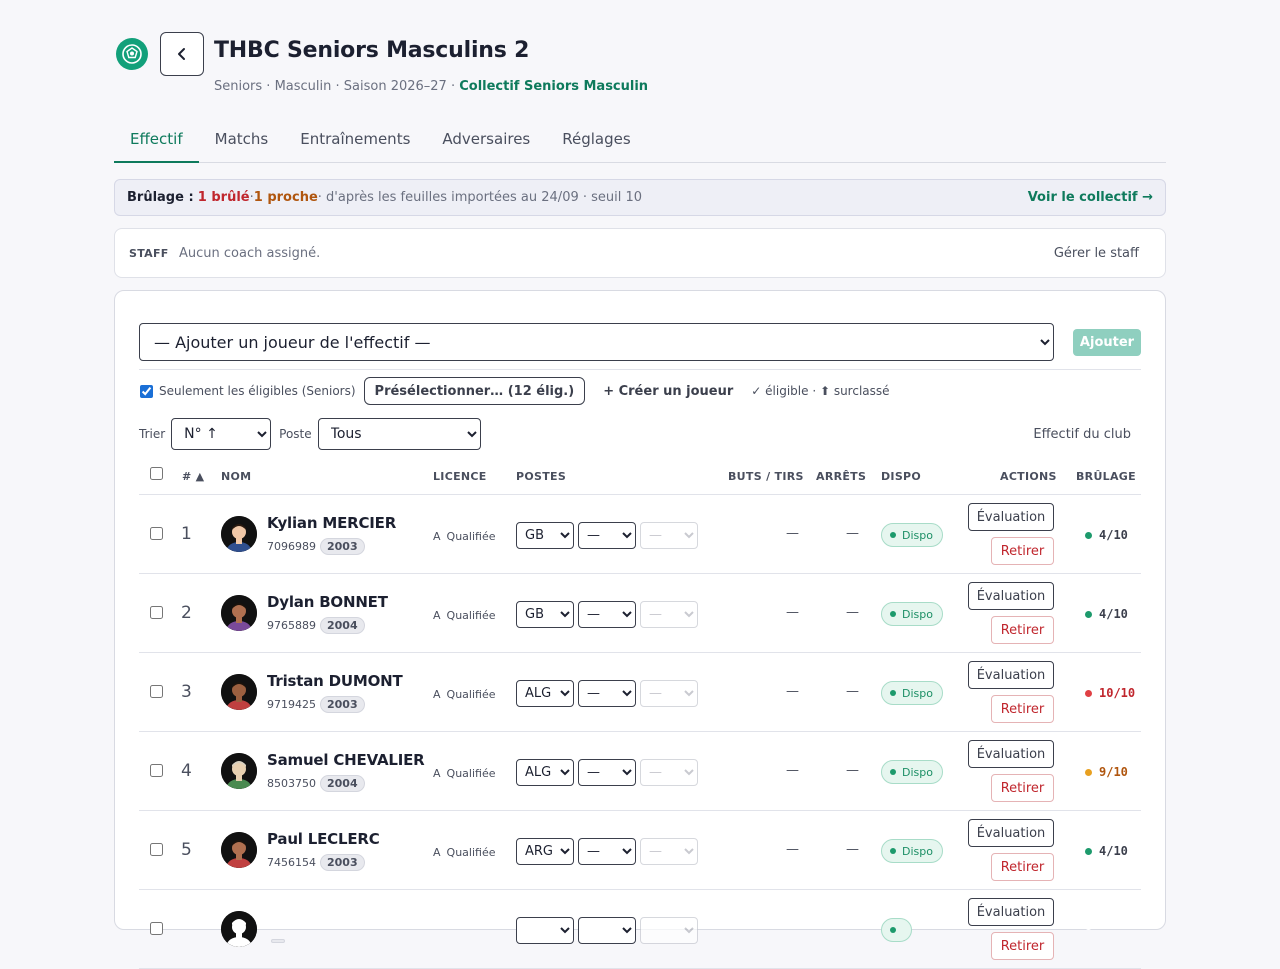 The width and height of the screenshot is (1280, 969). I want to click on back-button, so click(182, 54).